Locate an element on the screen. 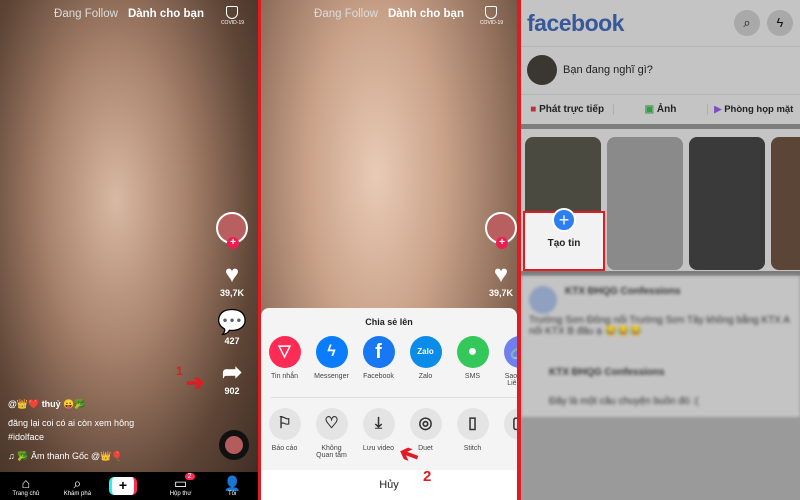 This screenshot has height=500, width=800. cancel-button: Hủy is located at coordinates (389, 485).